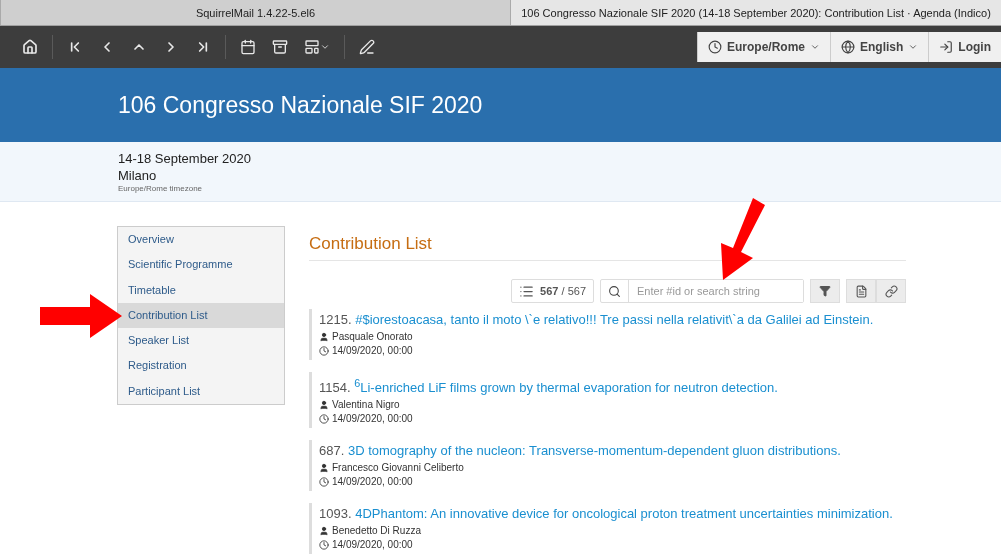 This screenshot has width=1001, height=555. What do you see at coordinates (702, 291) in the screenshot?
I see `search-field: Enter #id or search string` at bounding box center [702, 291].